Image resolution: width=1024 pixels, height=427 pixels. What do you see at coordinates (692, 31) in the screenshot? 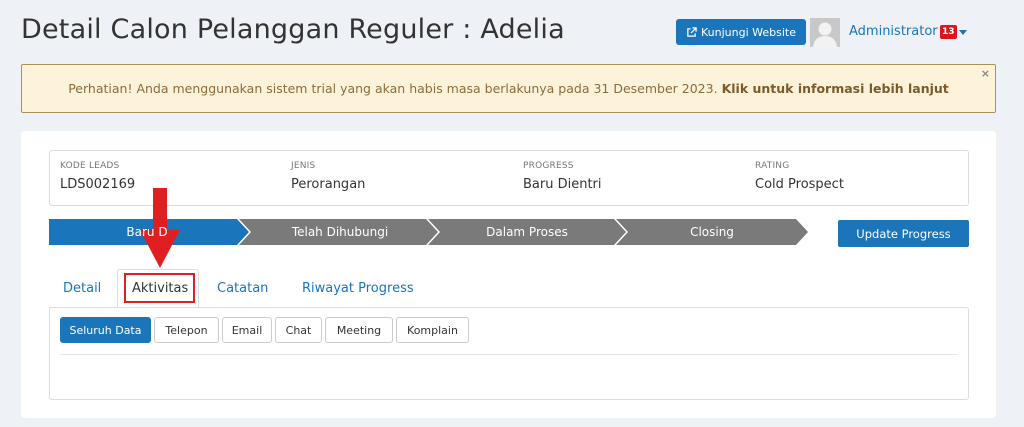
I see `external-link-icon` at bounding box center [692, 31].